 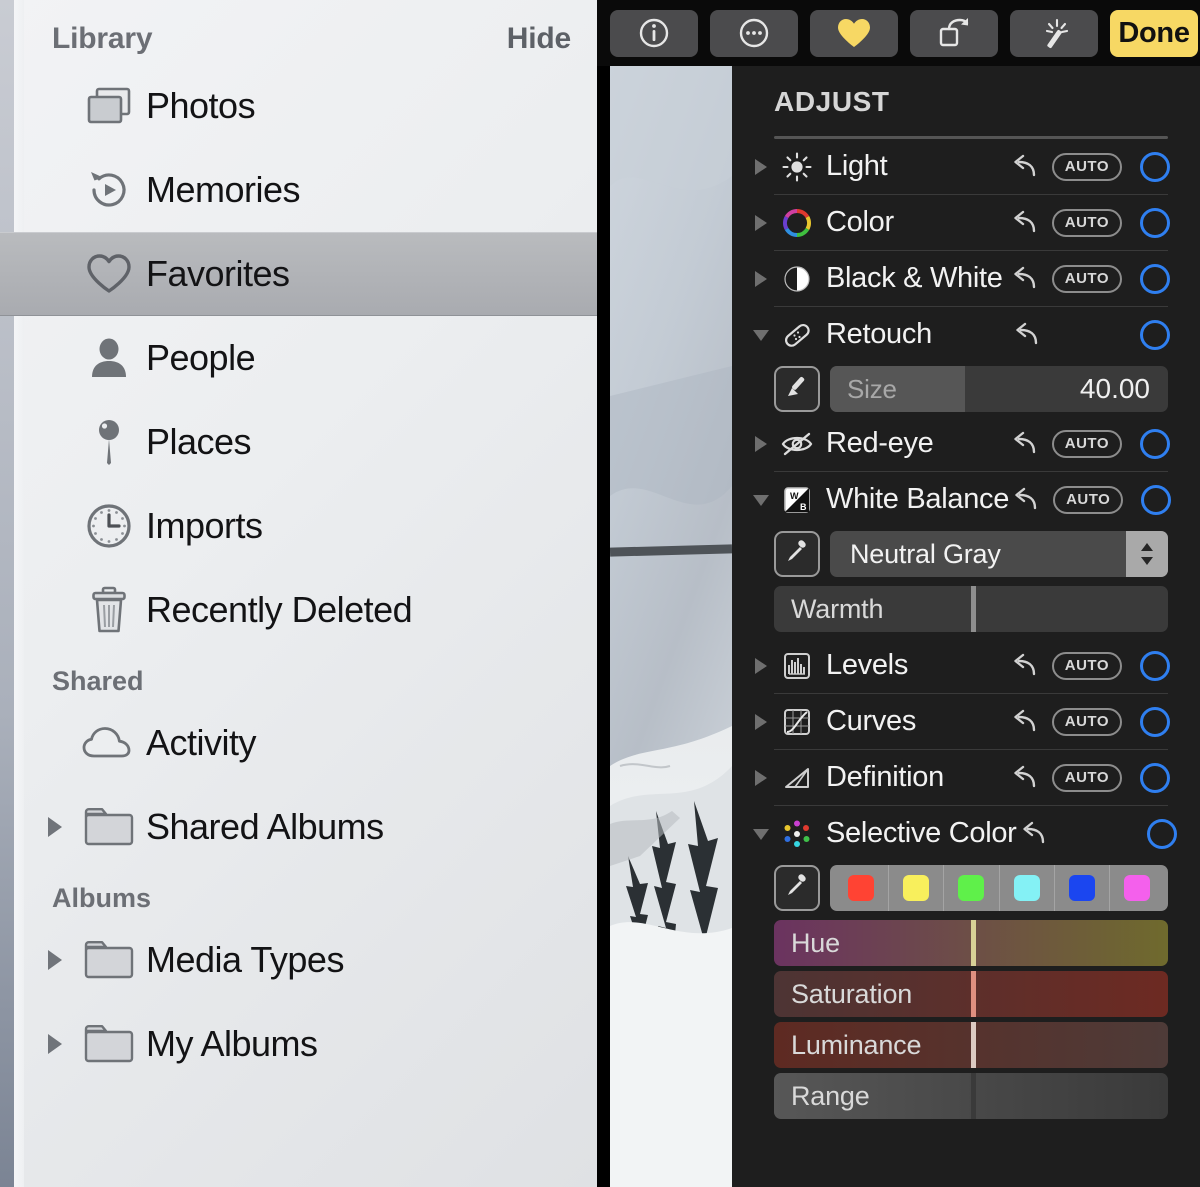 What do you see at coordinates (862, 888) in the screenshot?
I see `swatch-red` at bounding box center [862, 888].